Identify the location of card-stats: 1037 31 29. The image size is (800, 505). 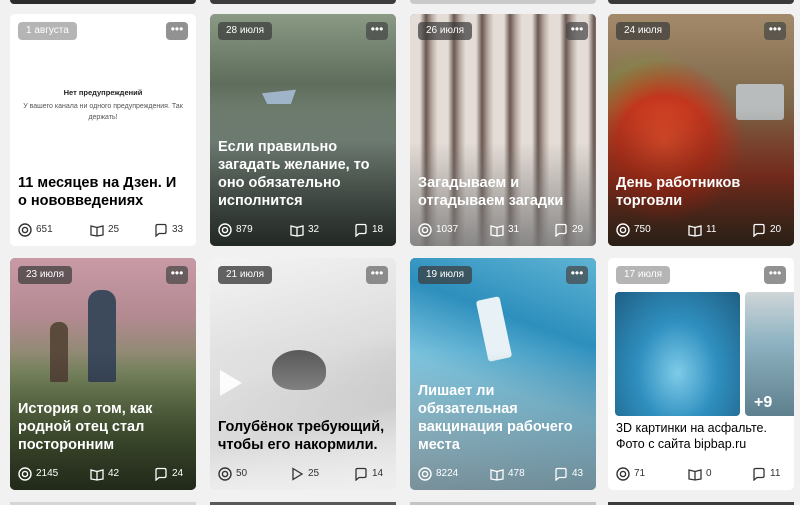
(503, 230).